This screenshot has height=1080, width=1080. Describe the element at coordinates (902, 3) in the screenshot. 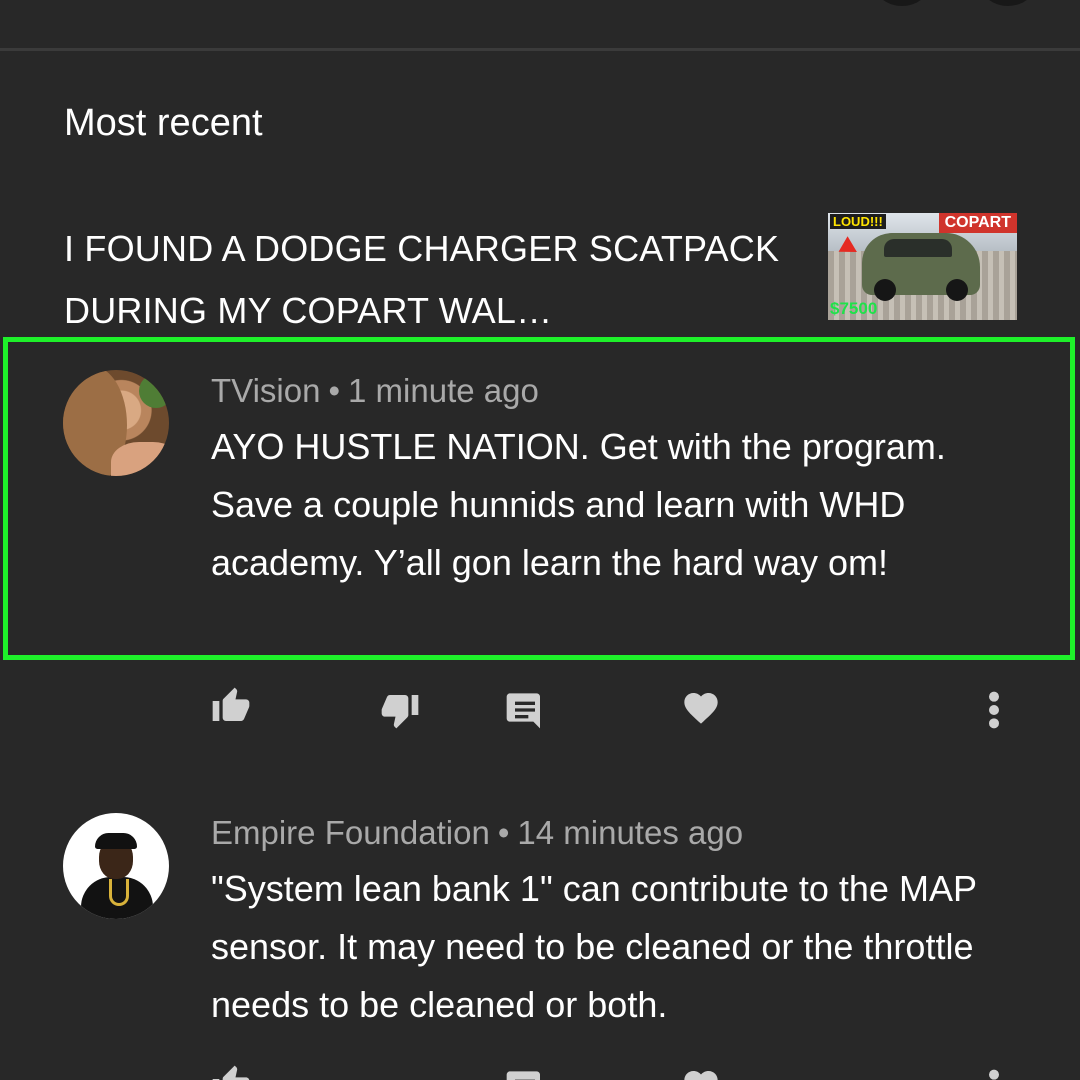

I see `top-toolbar-button-left` at that location.